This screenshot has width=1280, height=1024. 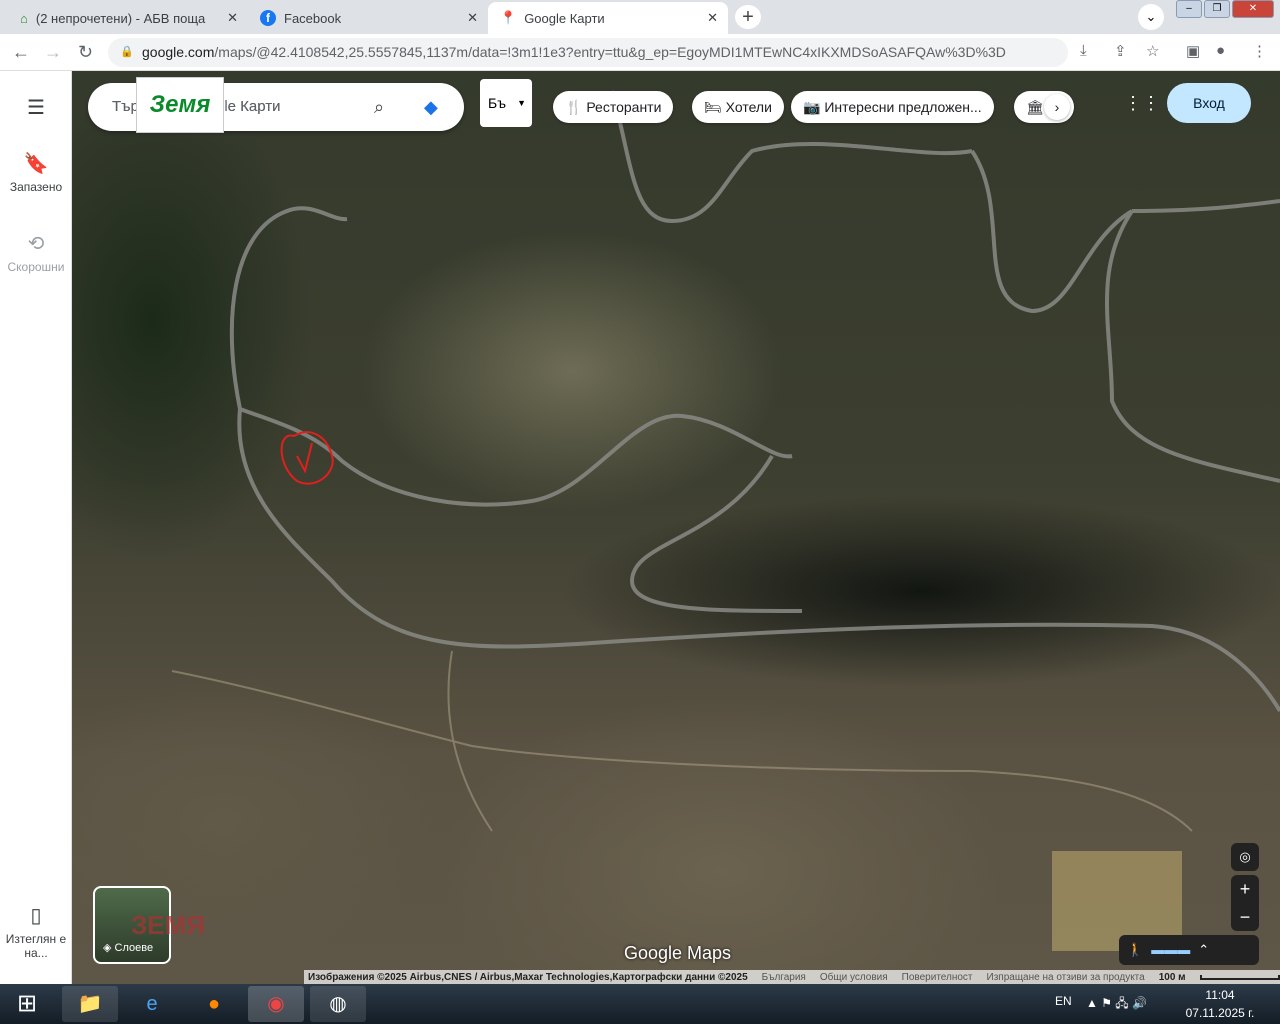 I want to click on google-maps-brand: Google Maps, so click(x=678, y=953).